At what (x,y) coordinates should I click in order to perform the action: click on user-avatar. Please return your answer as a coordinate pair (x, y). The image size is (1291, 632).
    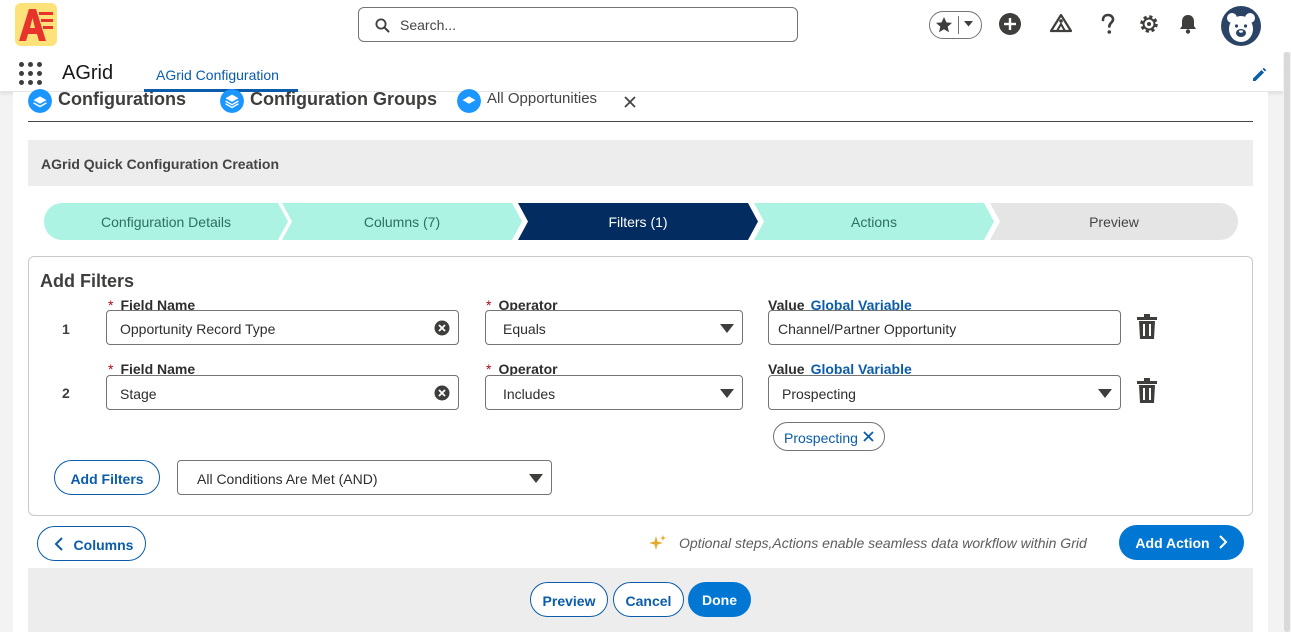
    Looking at the image, I should click on (1241, 26).